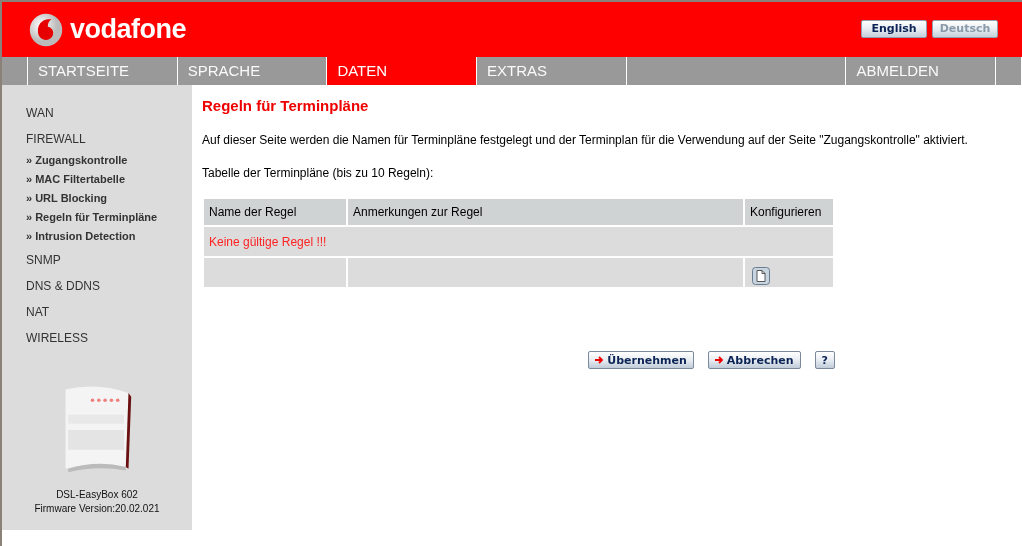 Image resolution: width=1022 pixels, height=546 pixels. What do you see at coordinates (57, 338) in the screenshot?
I see `sidebar-item: WIRELESS` at bounding box center [57, 338].